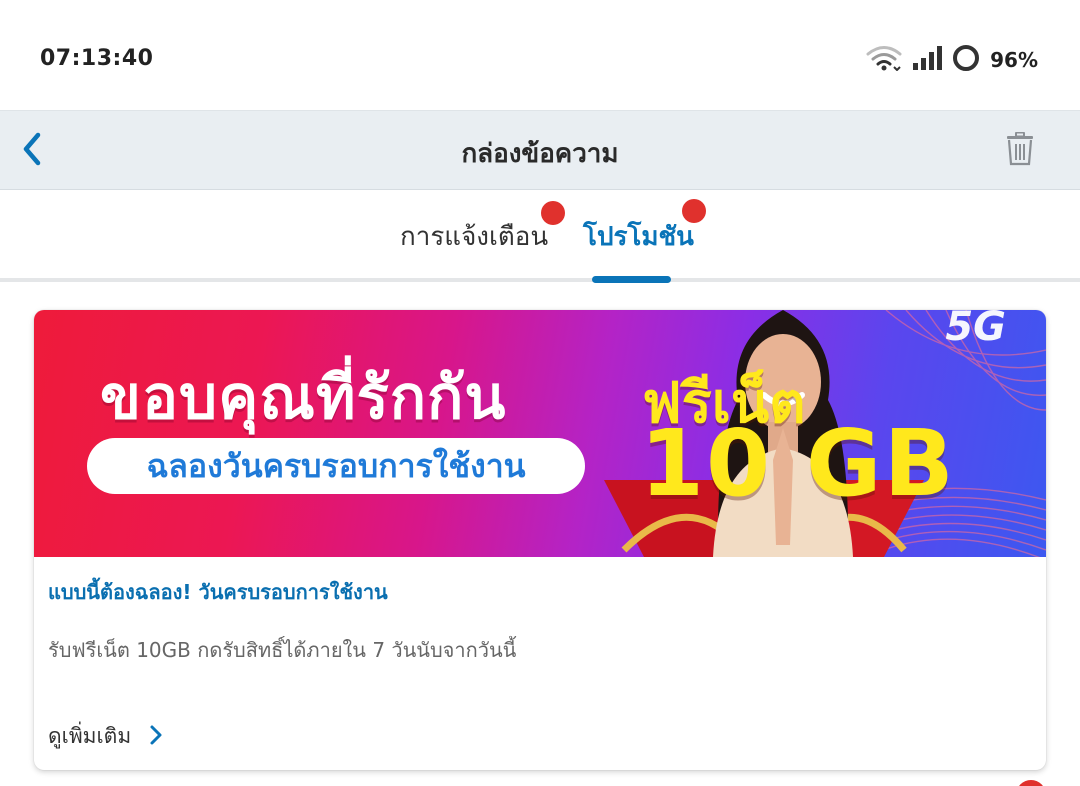 The height and width of the screenshot is (786, 1080). I want to click on status-icons: 96%, so click(952, 60).